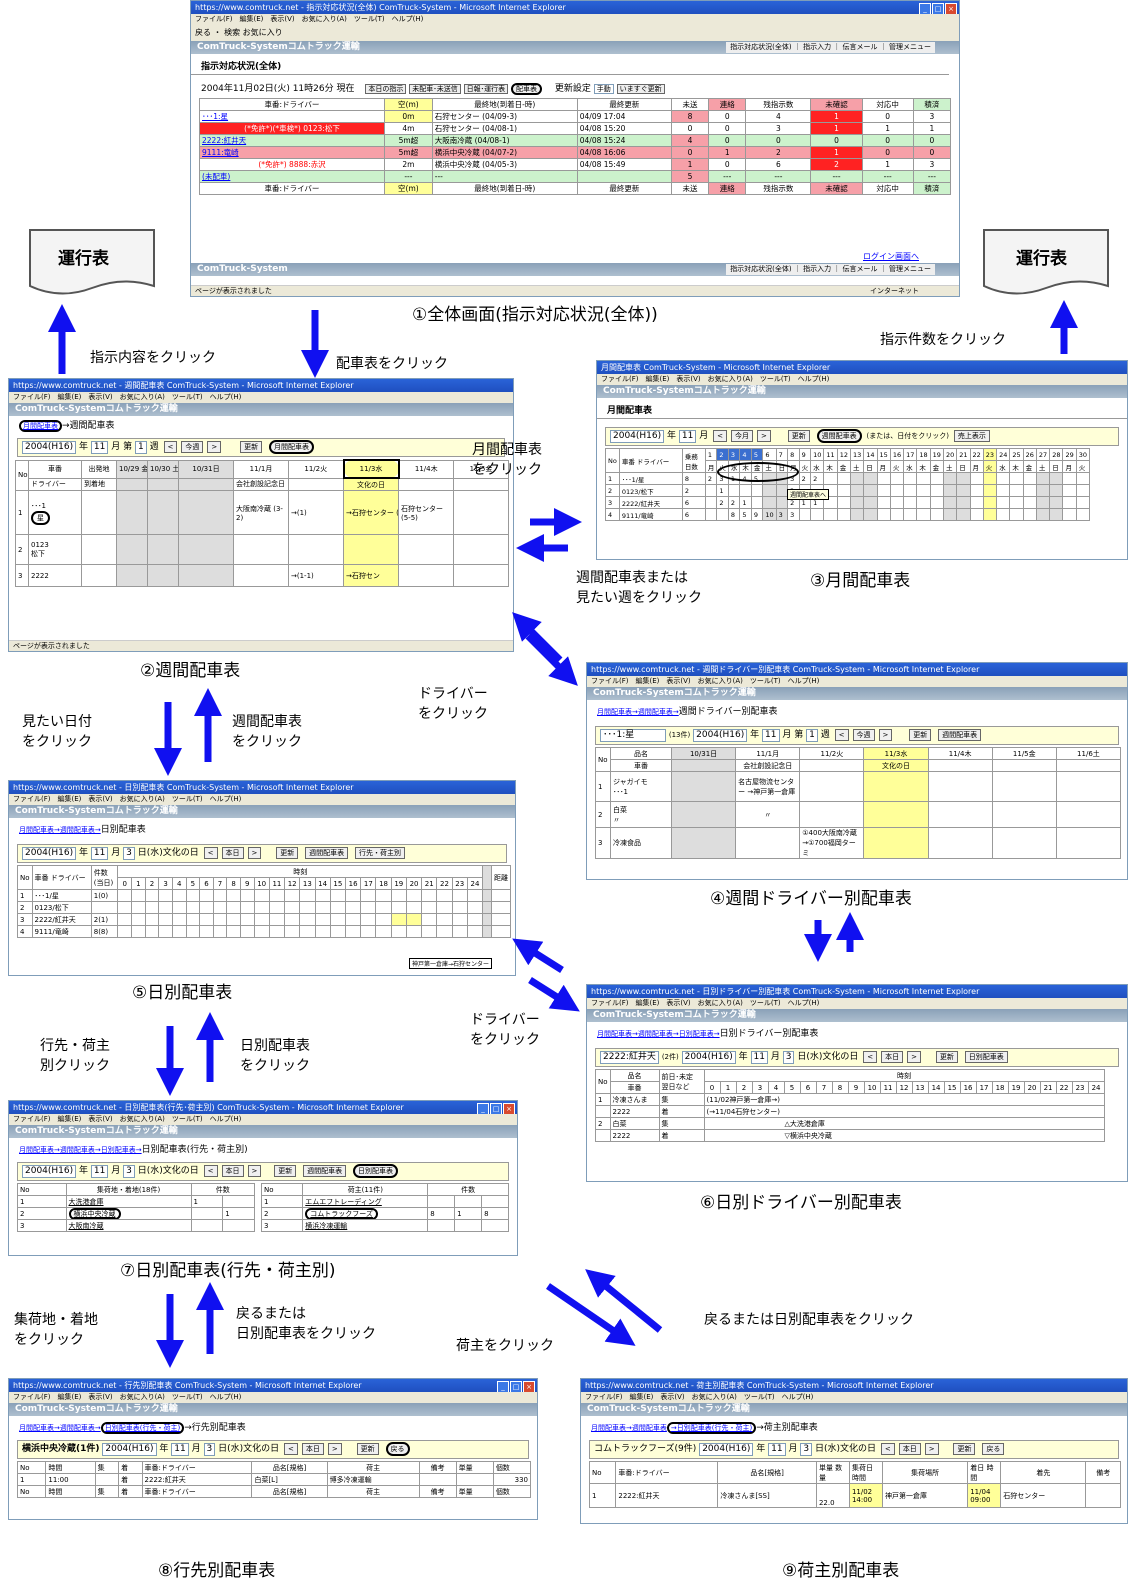 This screenshot has height=1585, width=1138. Describe the element at coordinates (275, 1056) in the screenshot. I see `label-nichibetsu-click: 日別配車表 をクリック` at that location.